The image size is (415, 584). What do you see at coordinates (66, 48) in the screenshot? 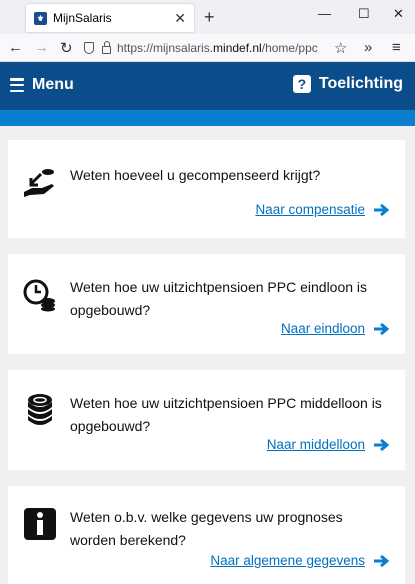
I see `reload-icon: ↻` at bounding box center [66, 48].